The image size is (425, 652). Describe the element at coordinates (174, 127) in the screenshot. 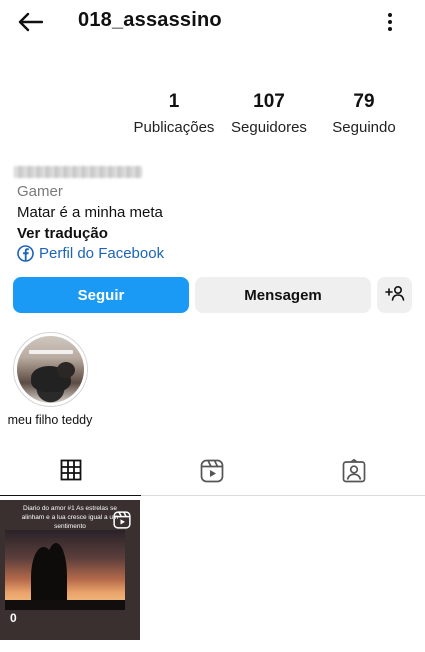

I see `posts-count-label: Publicações` at that location.